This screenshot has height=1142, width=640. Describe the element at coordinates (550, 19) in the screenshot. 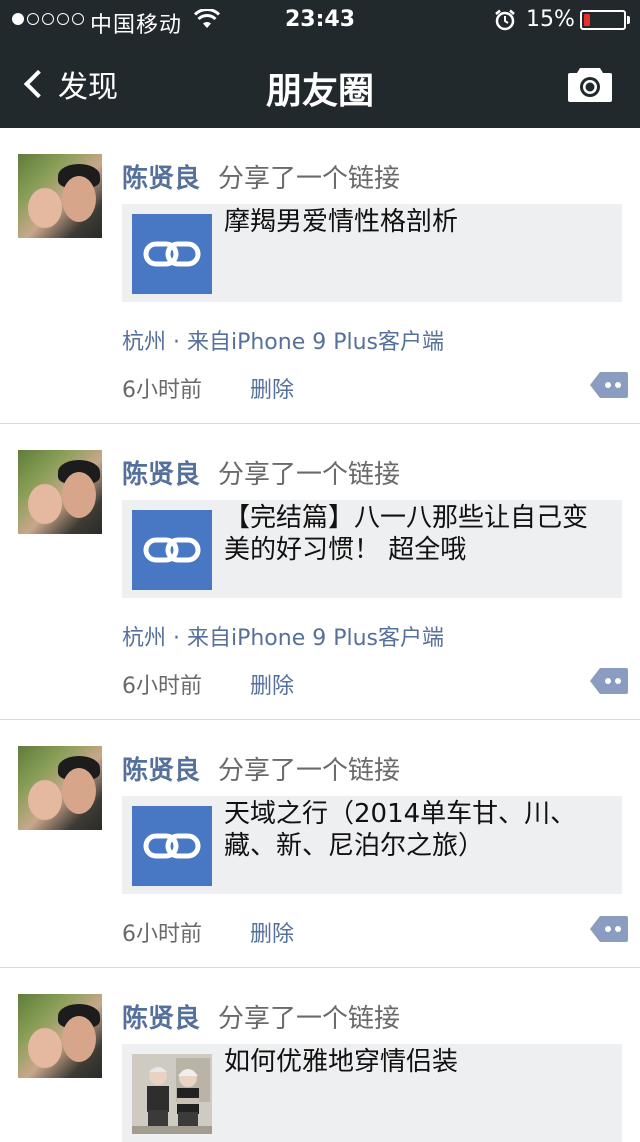

I see `battery-percent: 15%` at that location.